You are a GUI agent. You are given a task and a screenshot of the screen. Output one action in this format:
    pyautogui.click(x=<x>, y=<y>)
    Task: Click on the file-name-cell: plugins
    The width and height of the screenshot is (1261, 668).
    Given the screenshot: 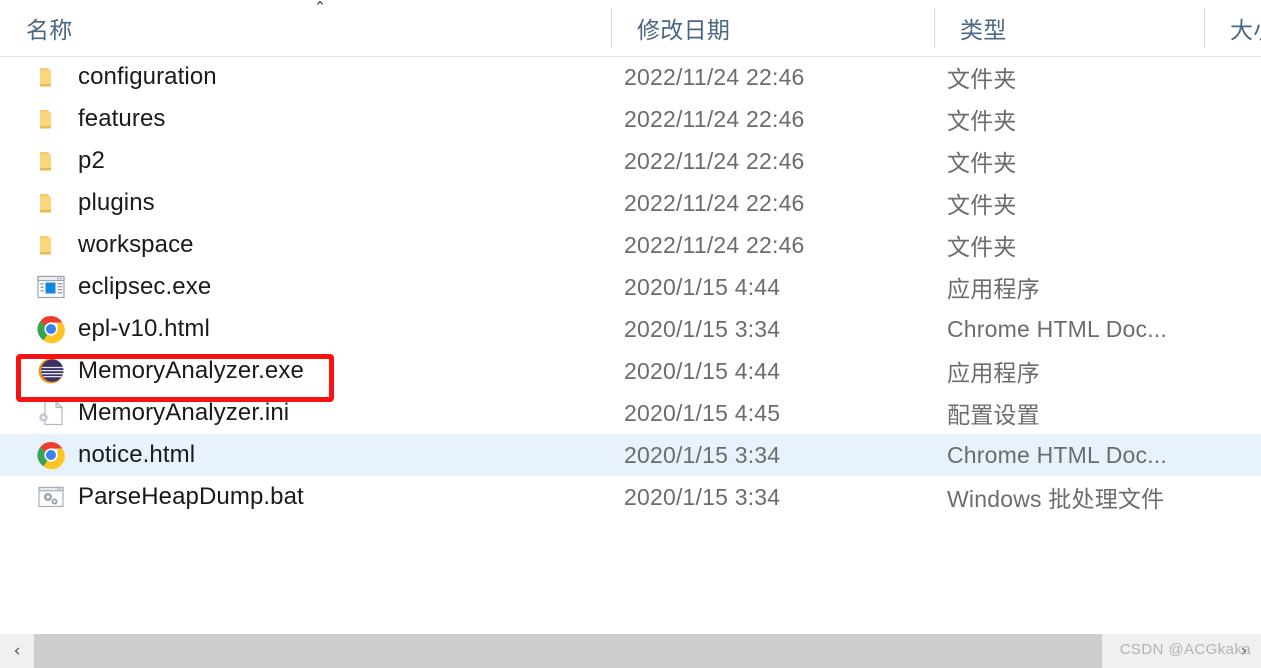 What is the action you would take?
    pyautogui.click(x=305, y=203)
    